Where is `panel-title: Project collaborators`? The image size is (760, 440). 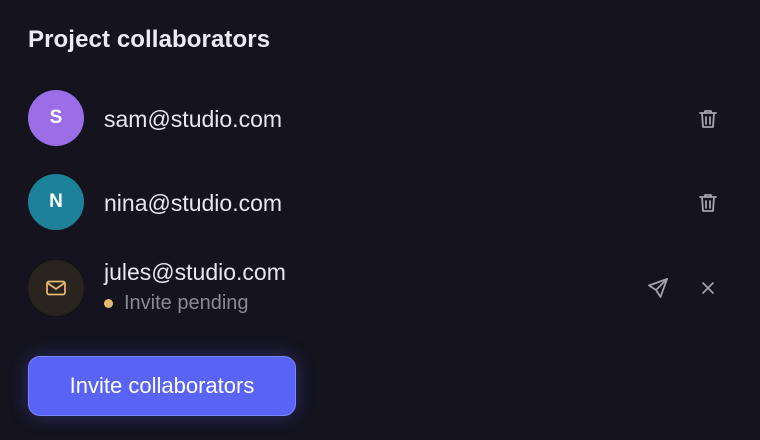 panel-title: Project collaborators is located at coordinates (149, 39).